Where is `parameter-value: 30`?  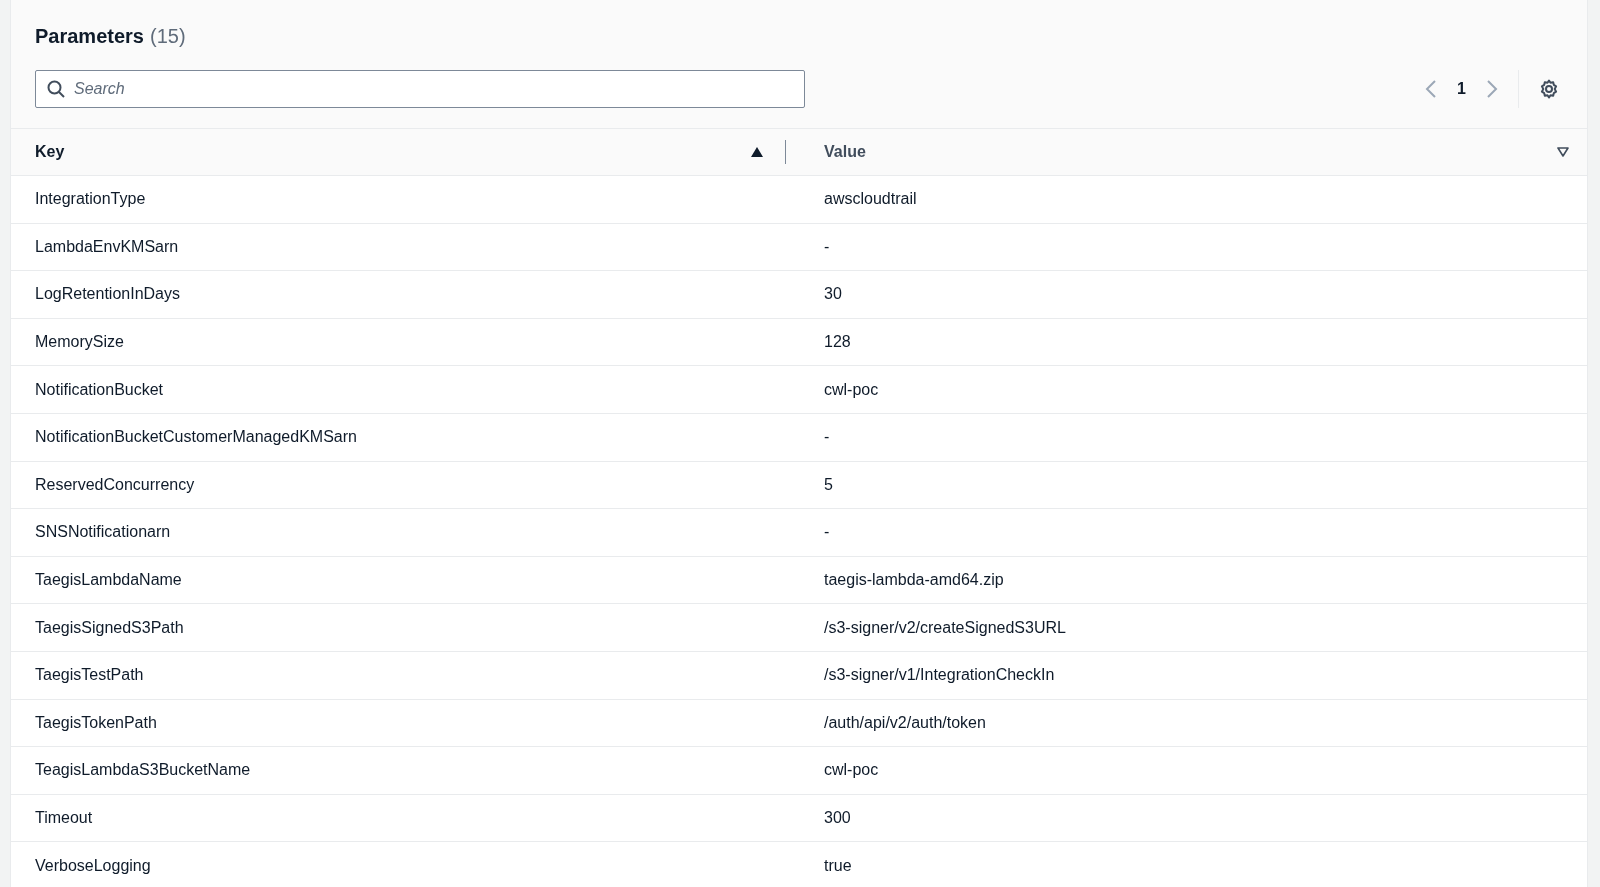
parameter-value: 30 is located at coordinates (833, 294).